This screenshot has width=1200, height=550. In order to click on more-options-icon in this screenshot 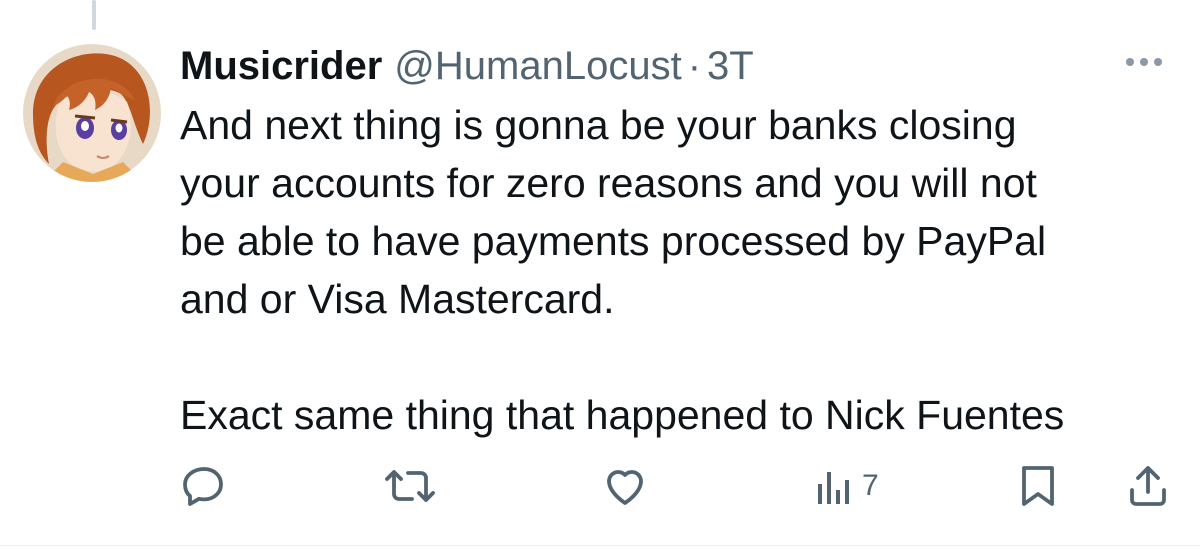, I will do `click(1144, 62)`.